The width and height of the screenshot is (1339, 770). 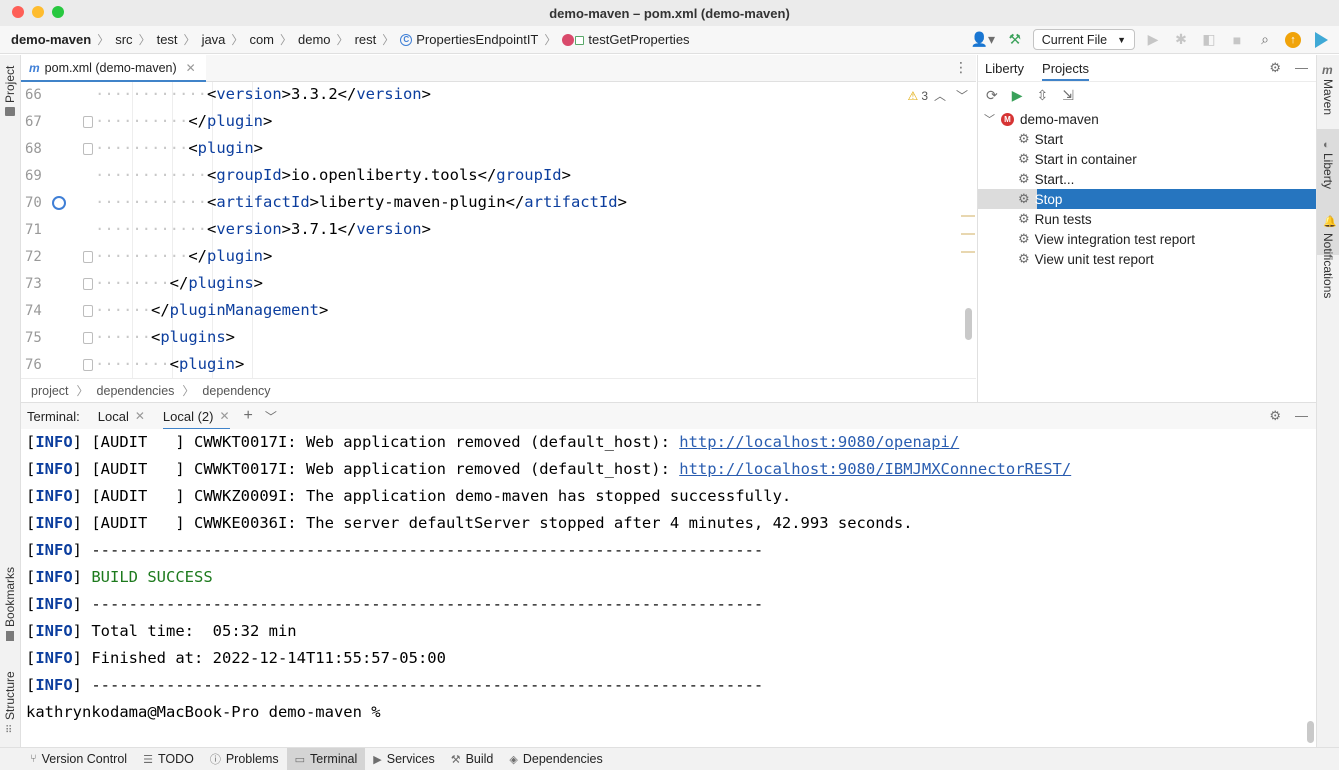 What do you see at coordinates (1065, 71) in the screenshot?
I see `tab-projects: Projects` at bounding box center [1065, 71].